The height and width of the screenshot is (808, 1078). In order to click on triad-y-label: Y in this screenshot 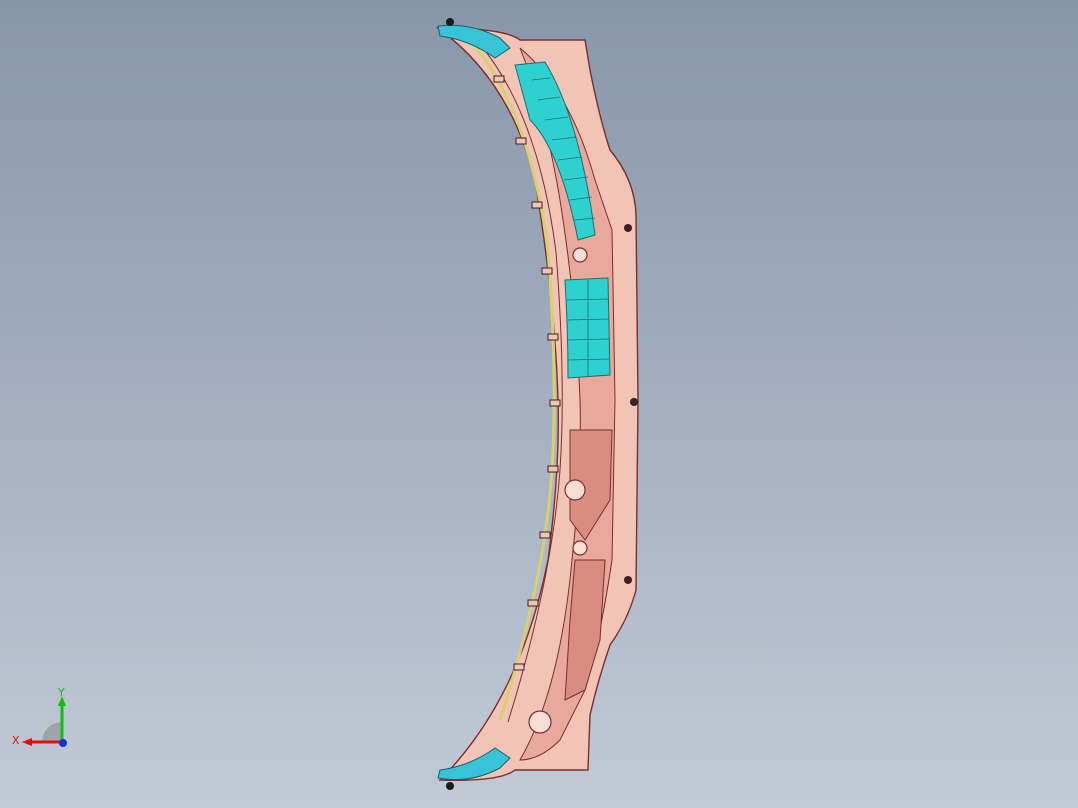, I will do `click(61, 692)`.